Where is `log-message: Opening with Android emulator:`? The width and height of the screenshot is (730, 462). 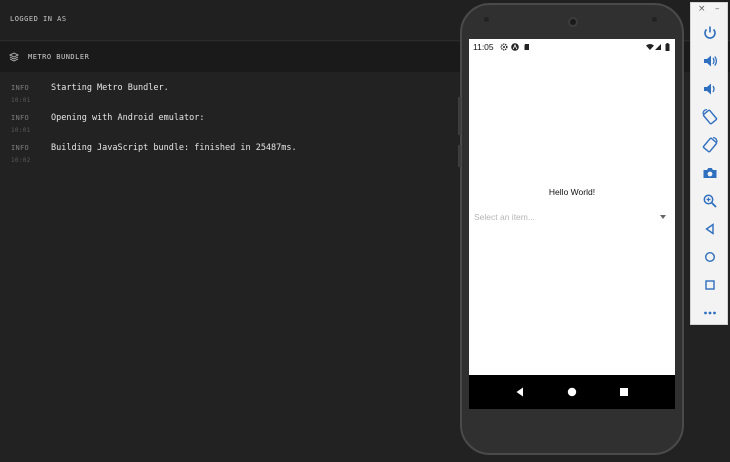
log-message: Opening with Android emulator: is located at coordinates (128, 118).